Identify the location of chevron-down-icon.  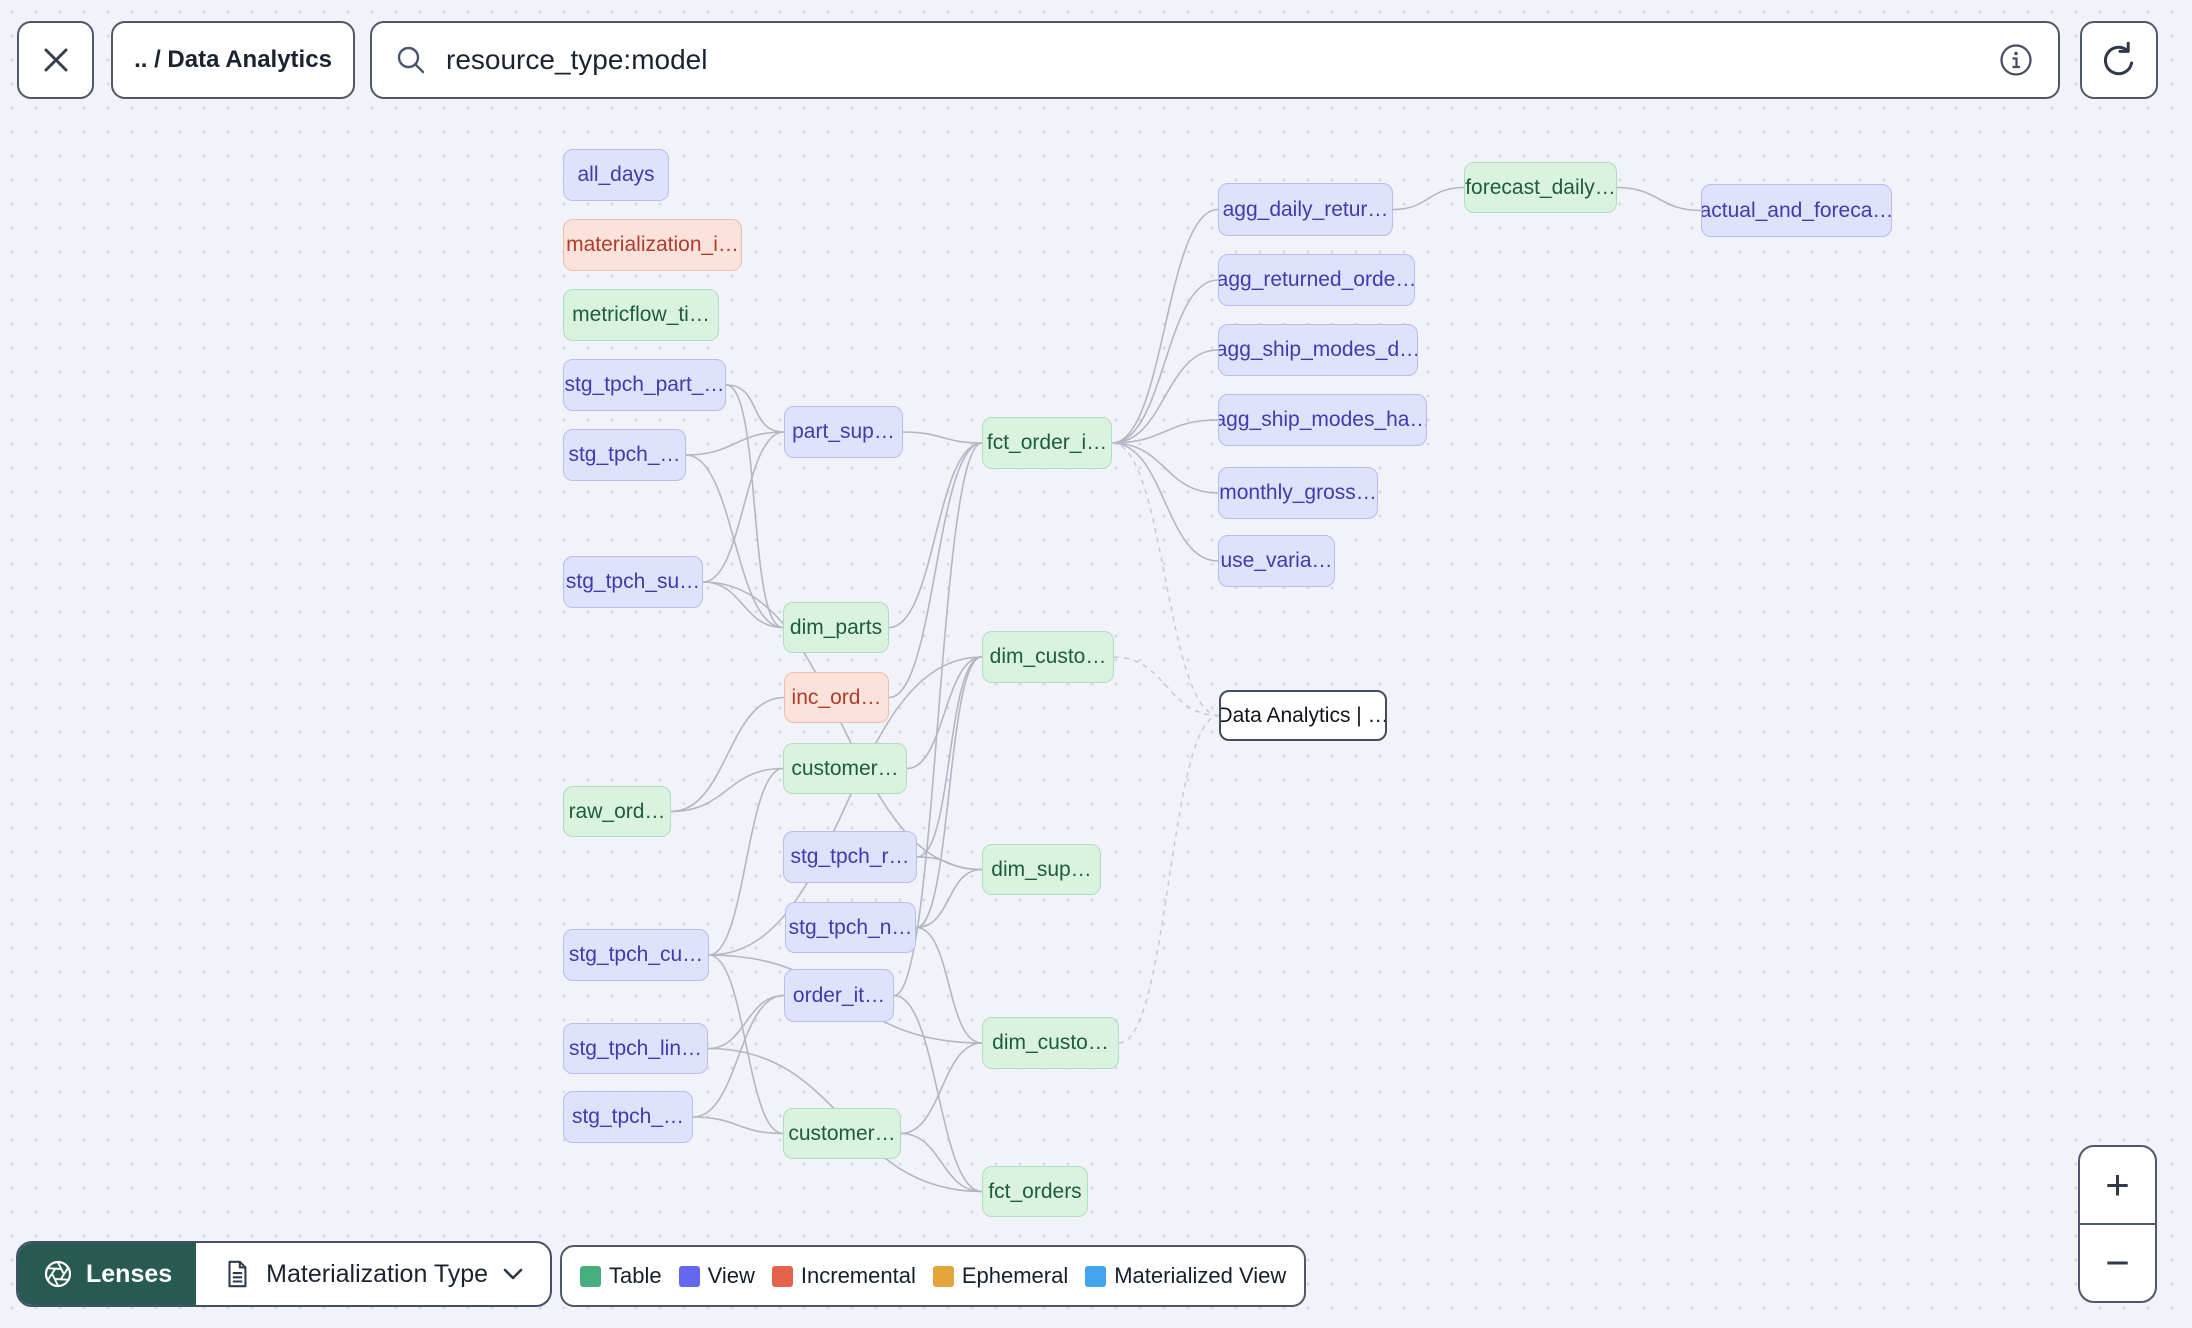
(513, 1274).